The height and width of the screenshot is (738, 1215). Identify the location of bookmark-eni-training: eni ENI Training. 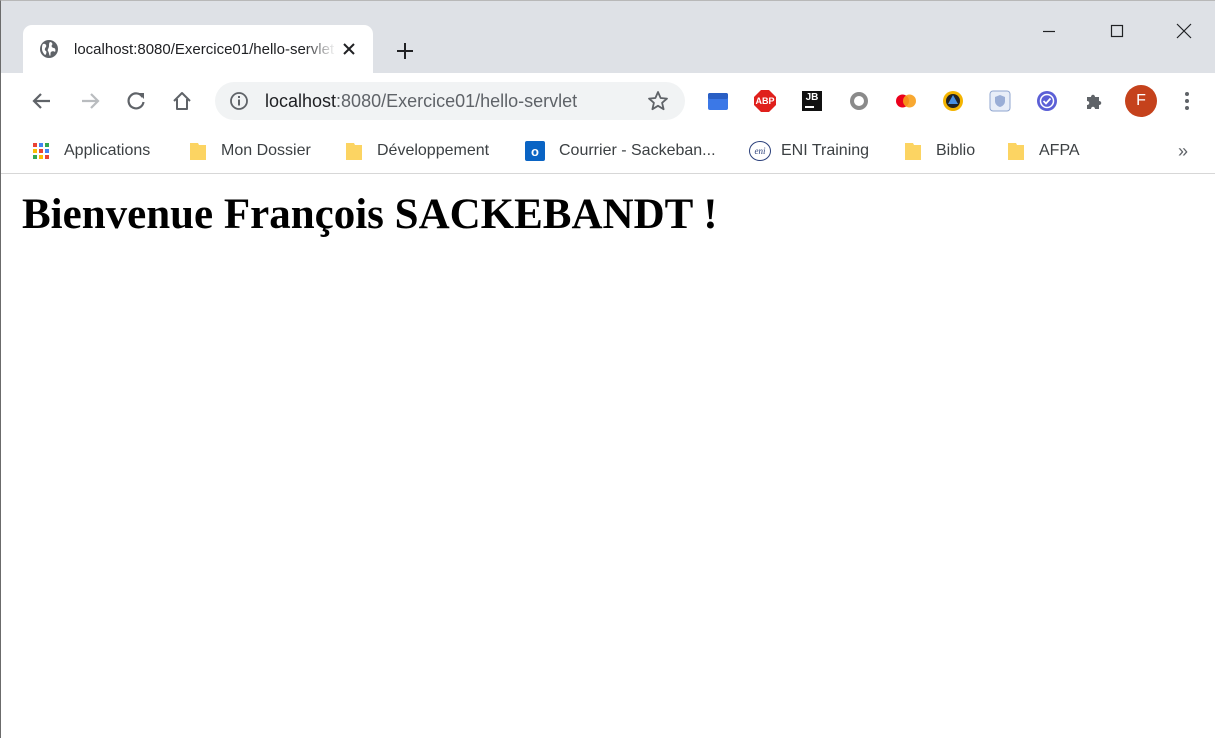
(809, 151).